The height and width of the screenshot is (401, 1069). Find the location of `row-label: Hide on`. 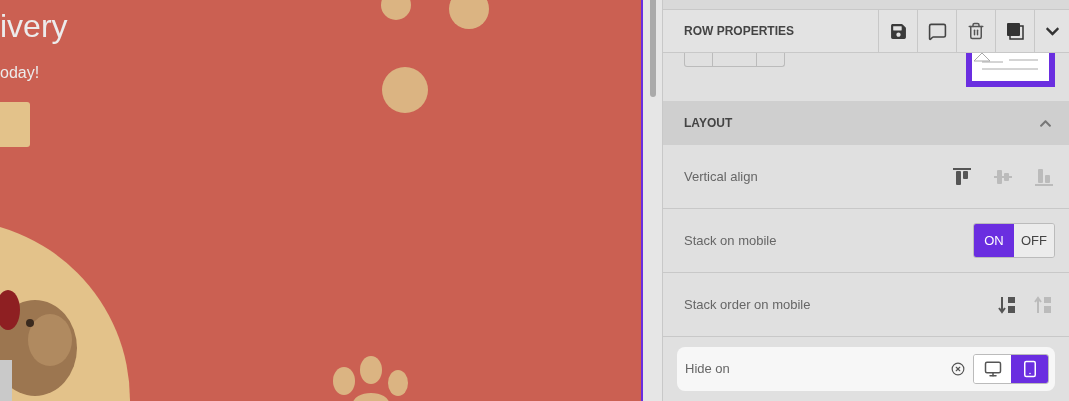

row-label: Hide on is located at coordinates (708, 369).